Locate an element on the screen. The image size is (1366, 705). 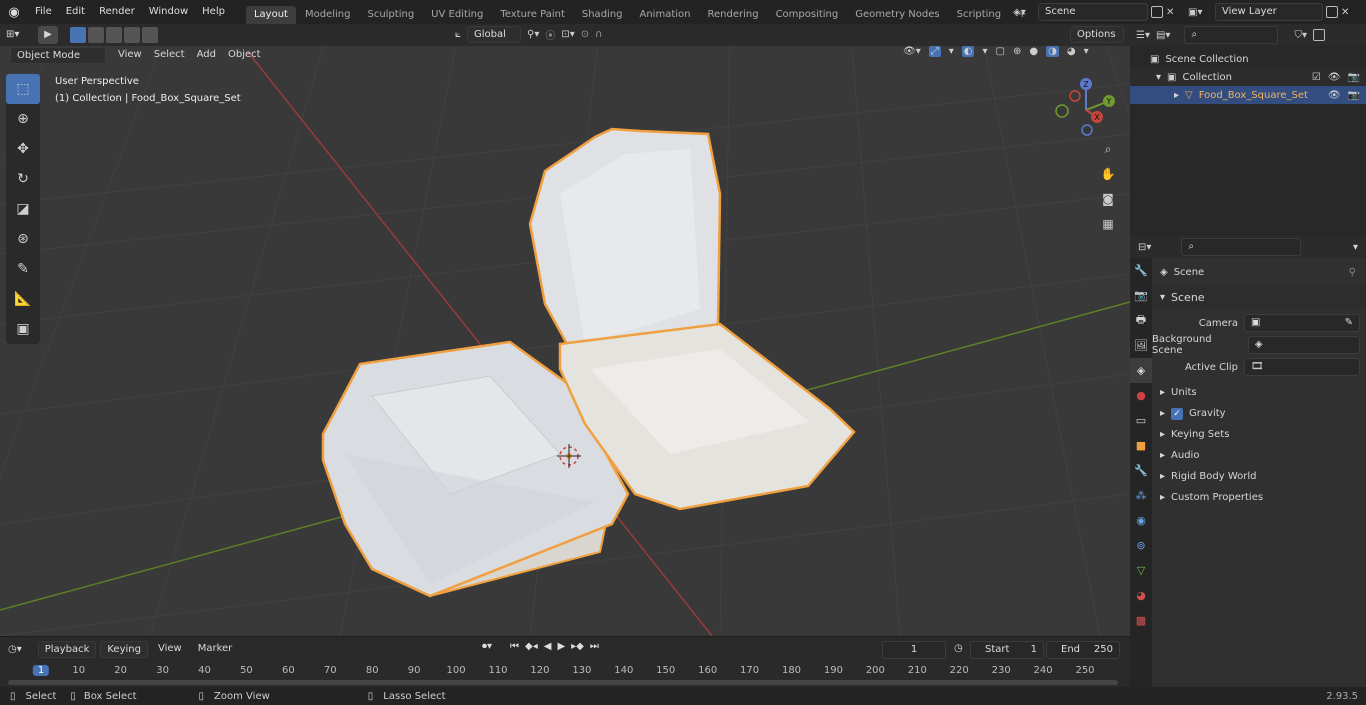
object-visibility-icon: 👁 is located at coordinates (1334, 95).